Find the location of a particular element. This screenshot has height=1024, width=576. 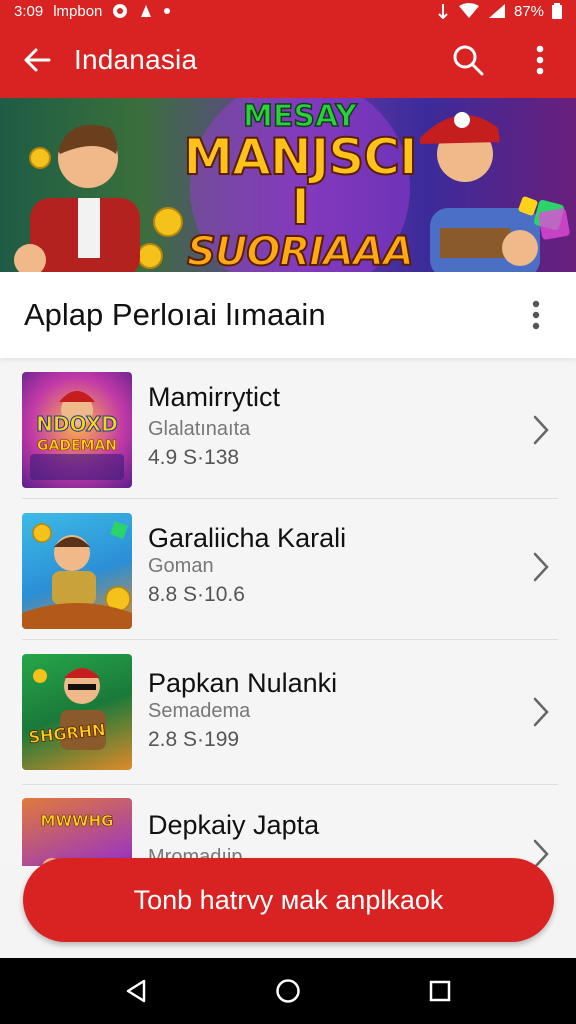

list-item: Garaliicha Karali Goman 8.8 S·10.6 is located at coordinates (288, 569).